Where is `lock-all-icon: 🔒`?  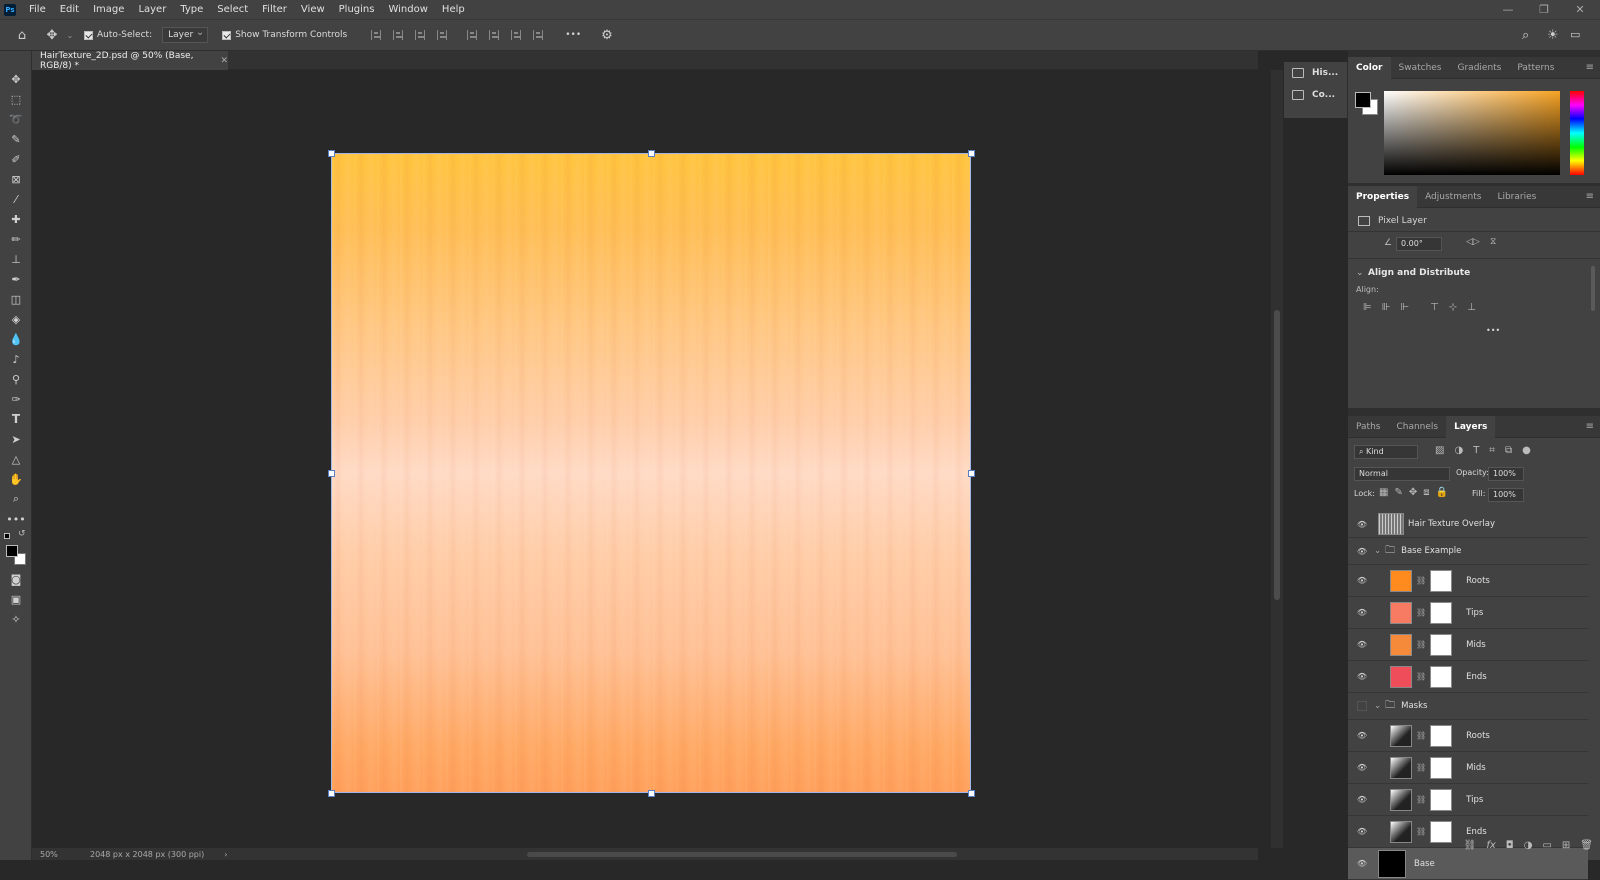 lock-all-icon: 🔒 is located at coordinates (1442, 492).